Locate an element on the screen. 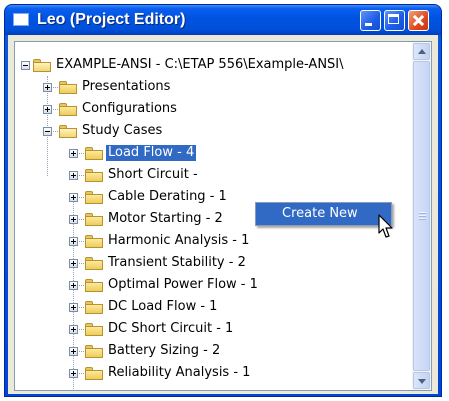 The width and height of the screenshot is (449, 401). tree-node-load-flow: Load Flow - 4 is located at coordinates (210, 153).